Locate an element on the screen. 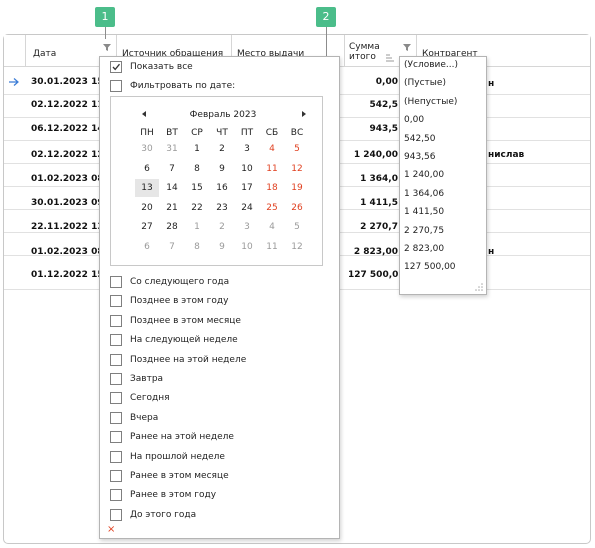 The height and width of the screenshot is (548, 595). value-filter-item: 127 500,00 is located at coordinates (430, 267).